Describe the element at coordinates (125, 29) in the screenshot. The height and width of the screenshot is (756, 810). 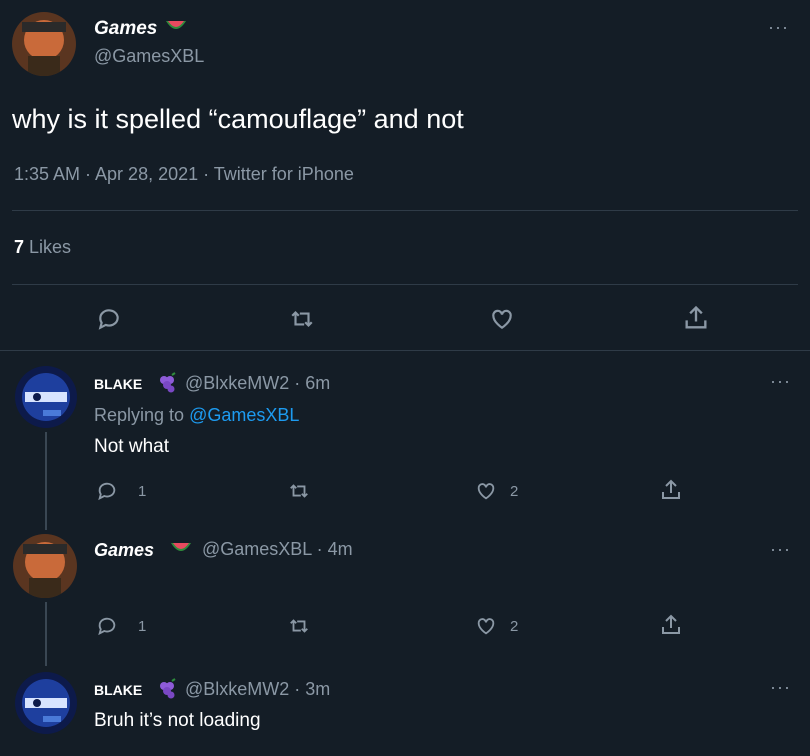
I see `author-name: Games` at that location.